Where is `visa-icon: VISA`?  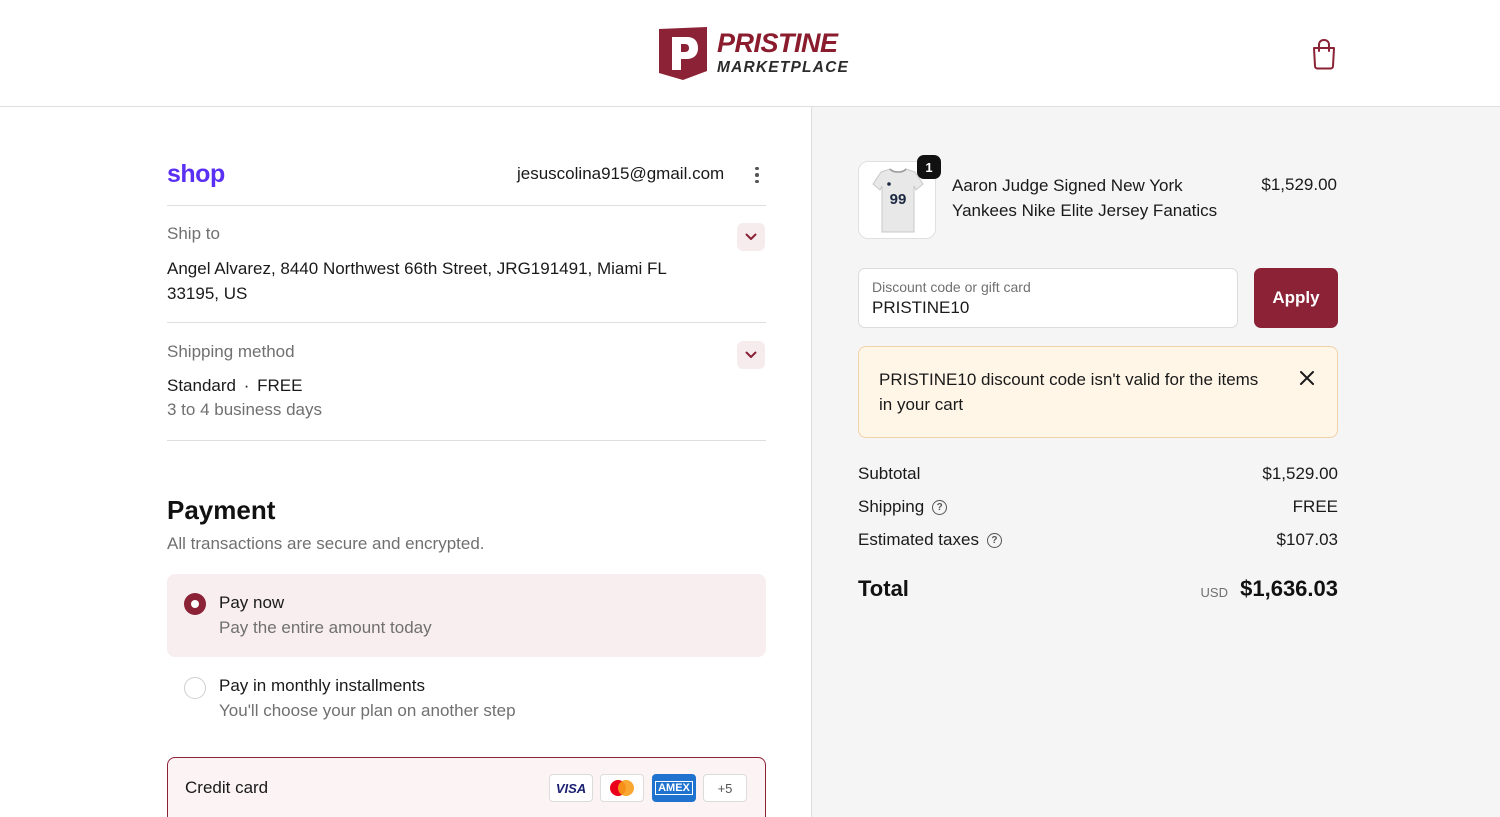 visa-icon: VISA is located at coordinates (571, 788).